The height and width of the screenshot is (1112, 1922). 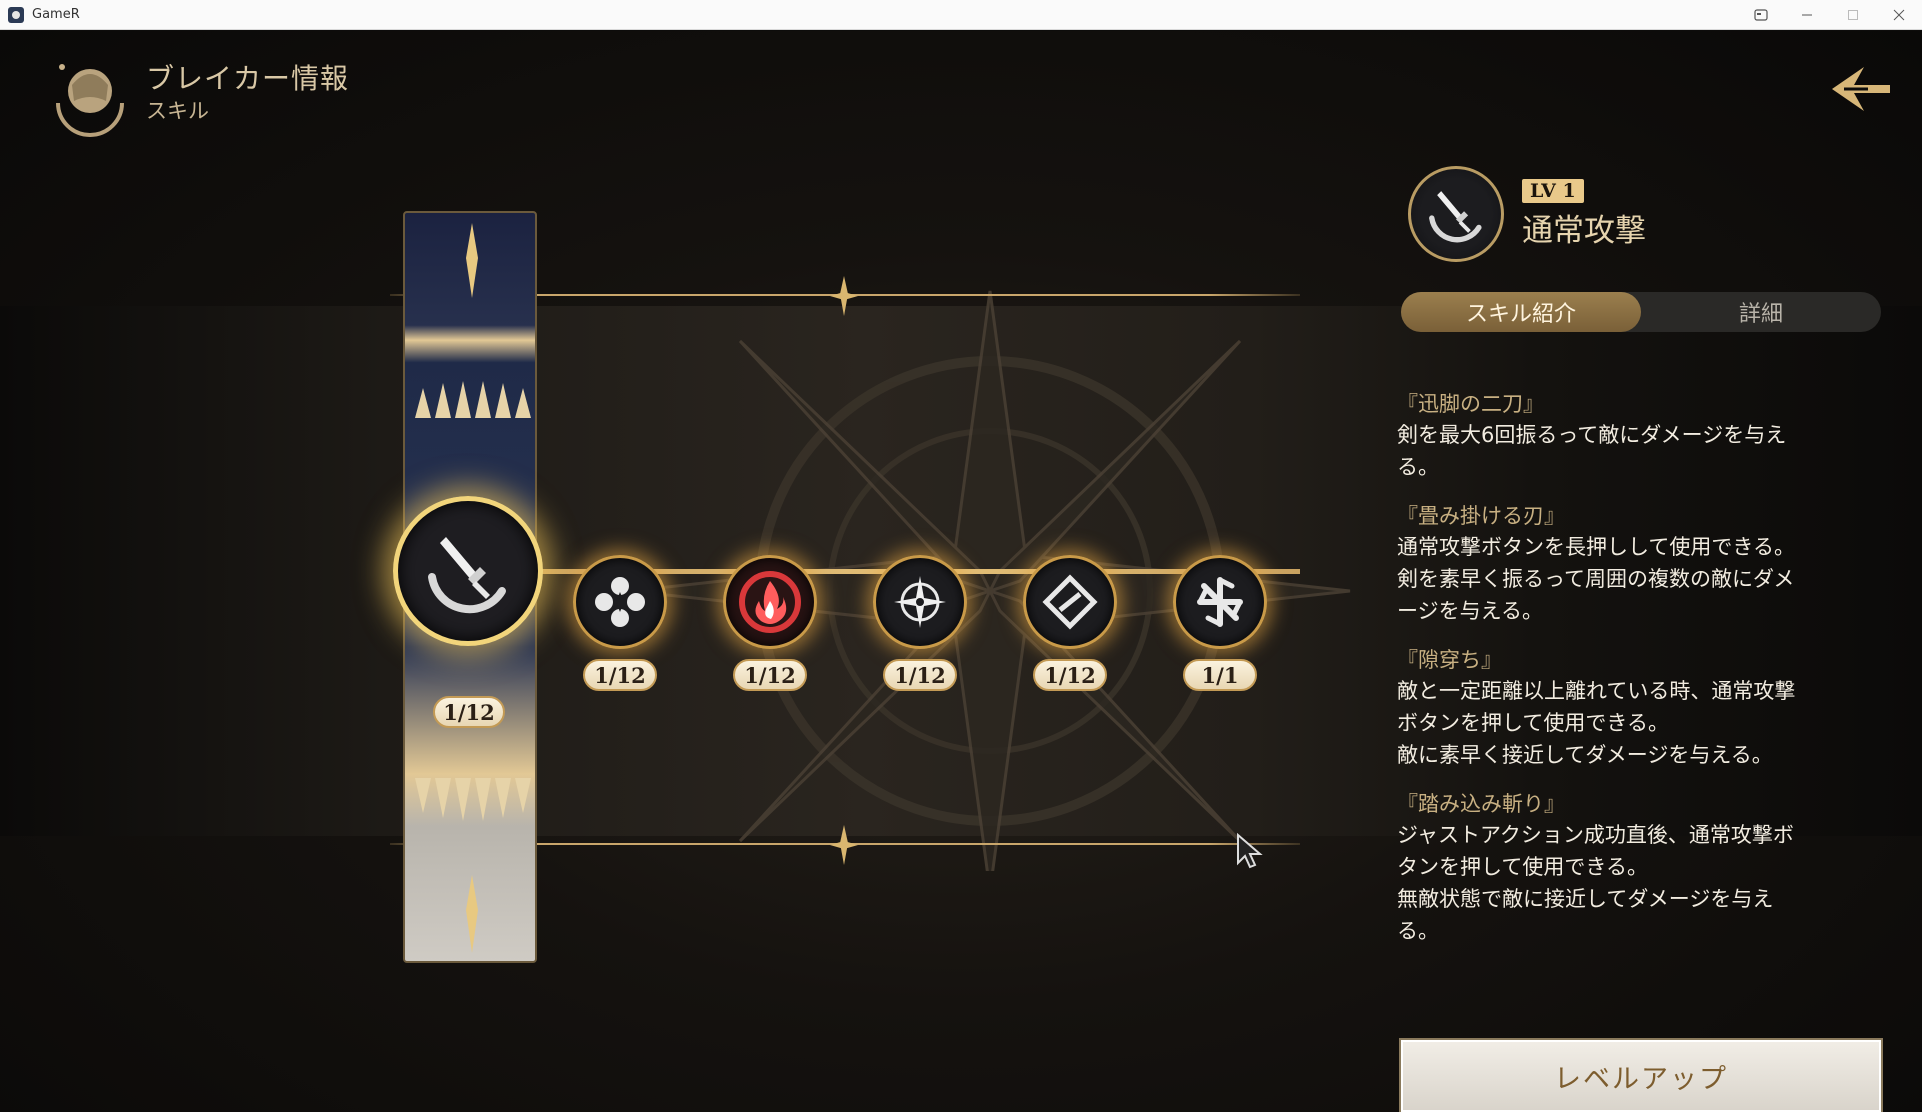 What do you see at coordinates (1592, 435) in the screenshot?
I see `section-line: 剣を最大6回振るって敵にダメージを与え` at bounding box center [1592, 435].